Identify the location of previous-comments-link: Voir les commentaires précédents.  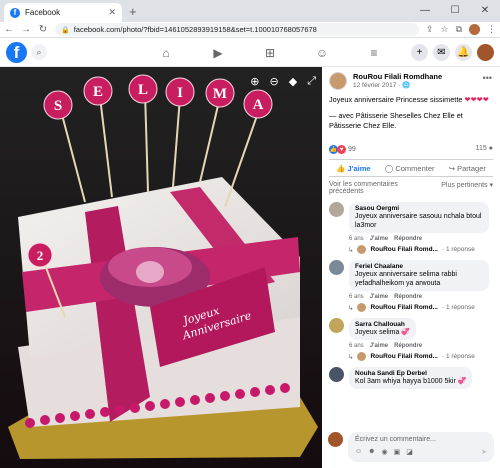
(374, 188).